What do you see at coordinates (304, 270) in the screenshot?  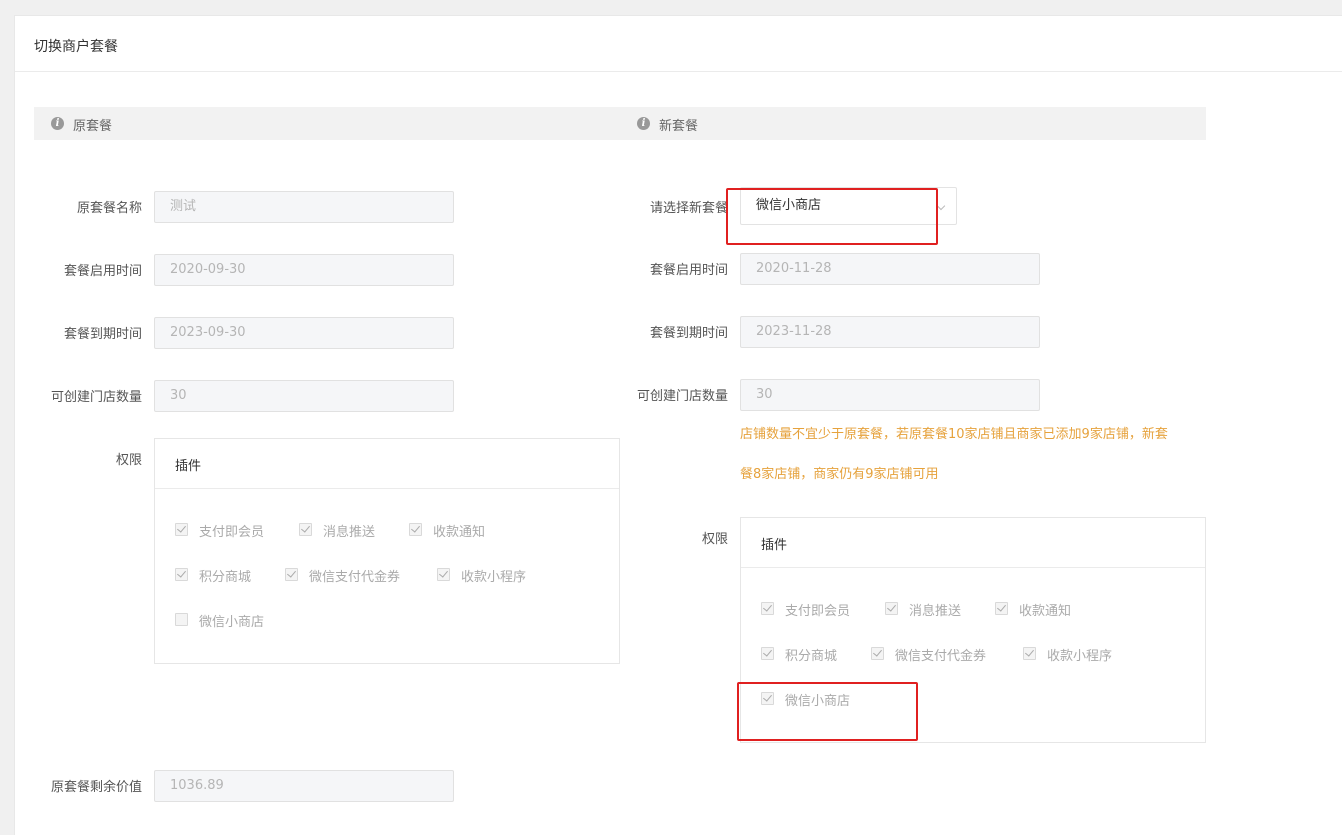 I see `old-start-date-input: 2020-09-30` at bounding box center [304, 270].